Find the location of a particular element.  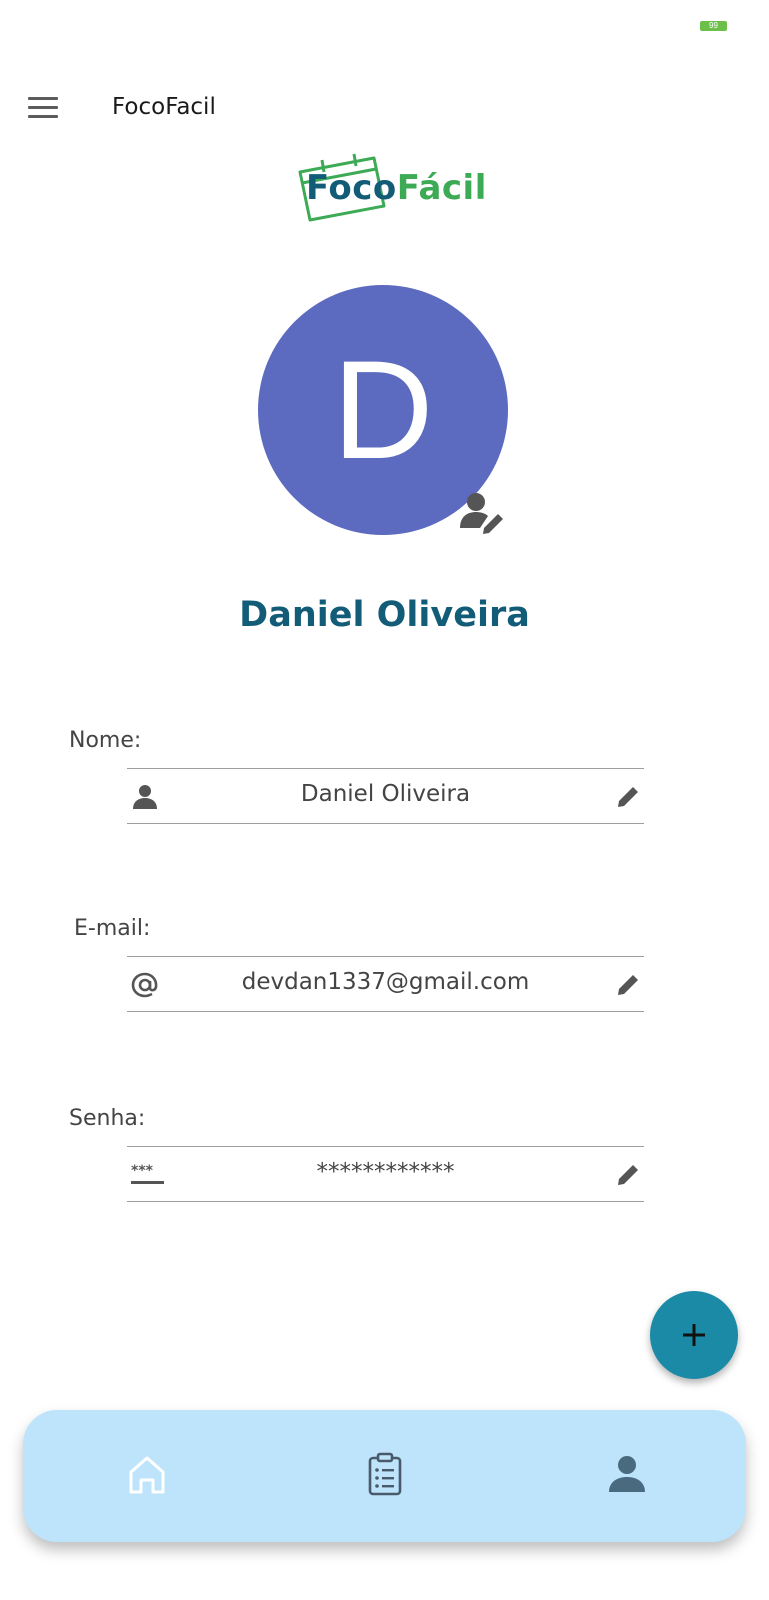

password-label: Senha: is located at coordinates (107, 1118).